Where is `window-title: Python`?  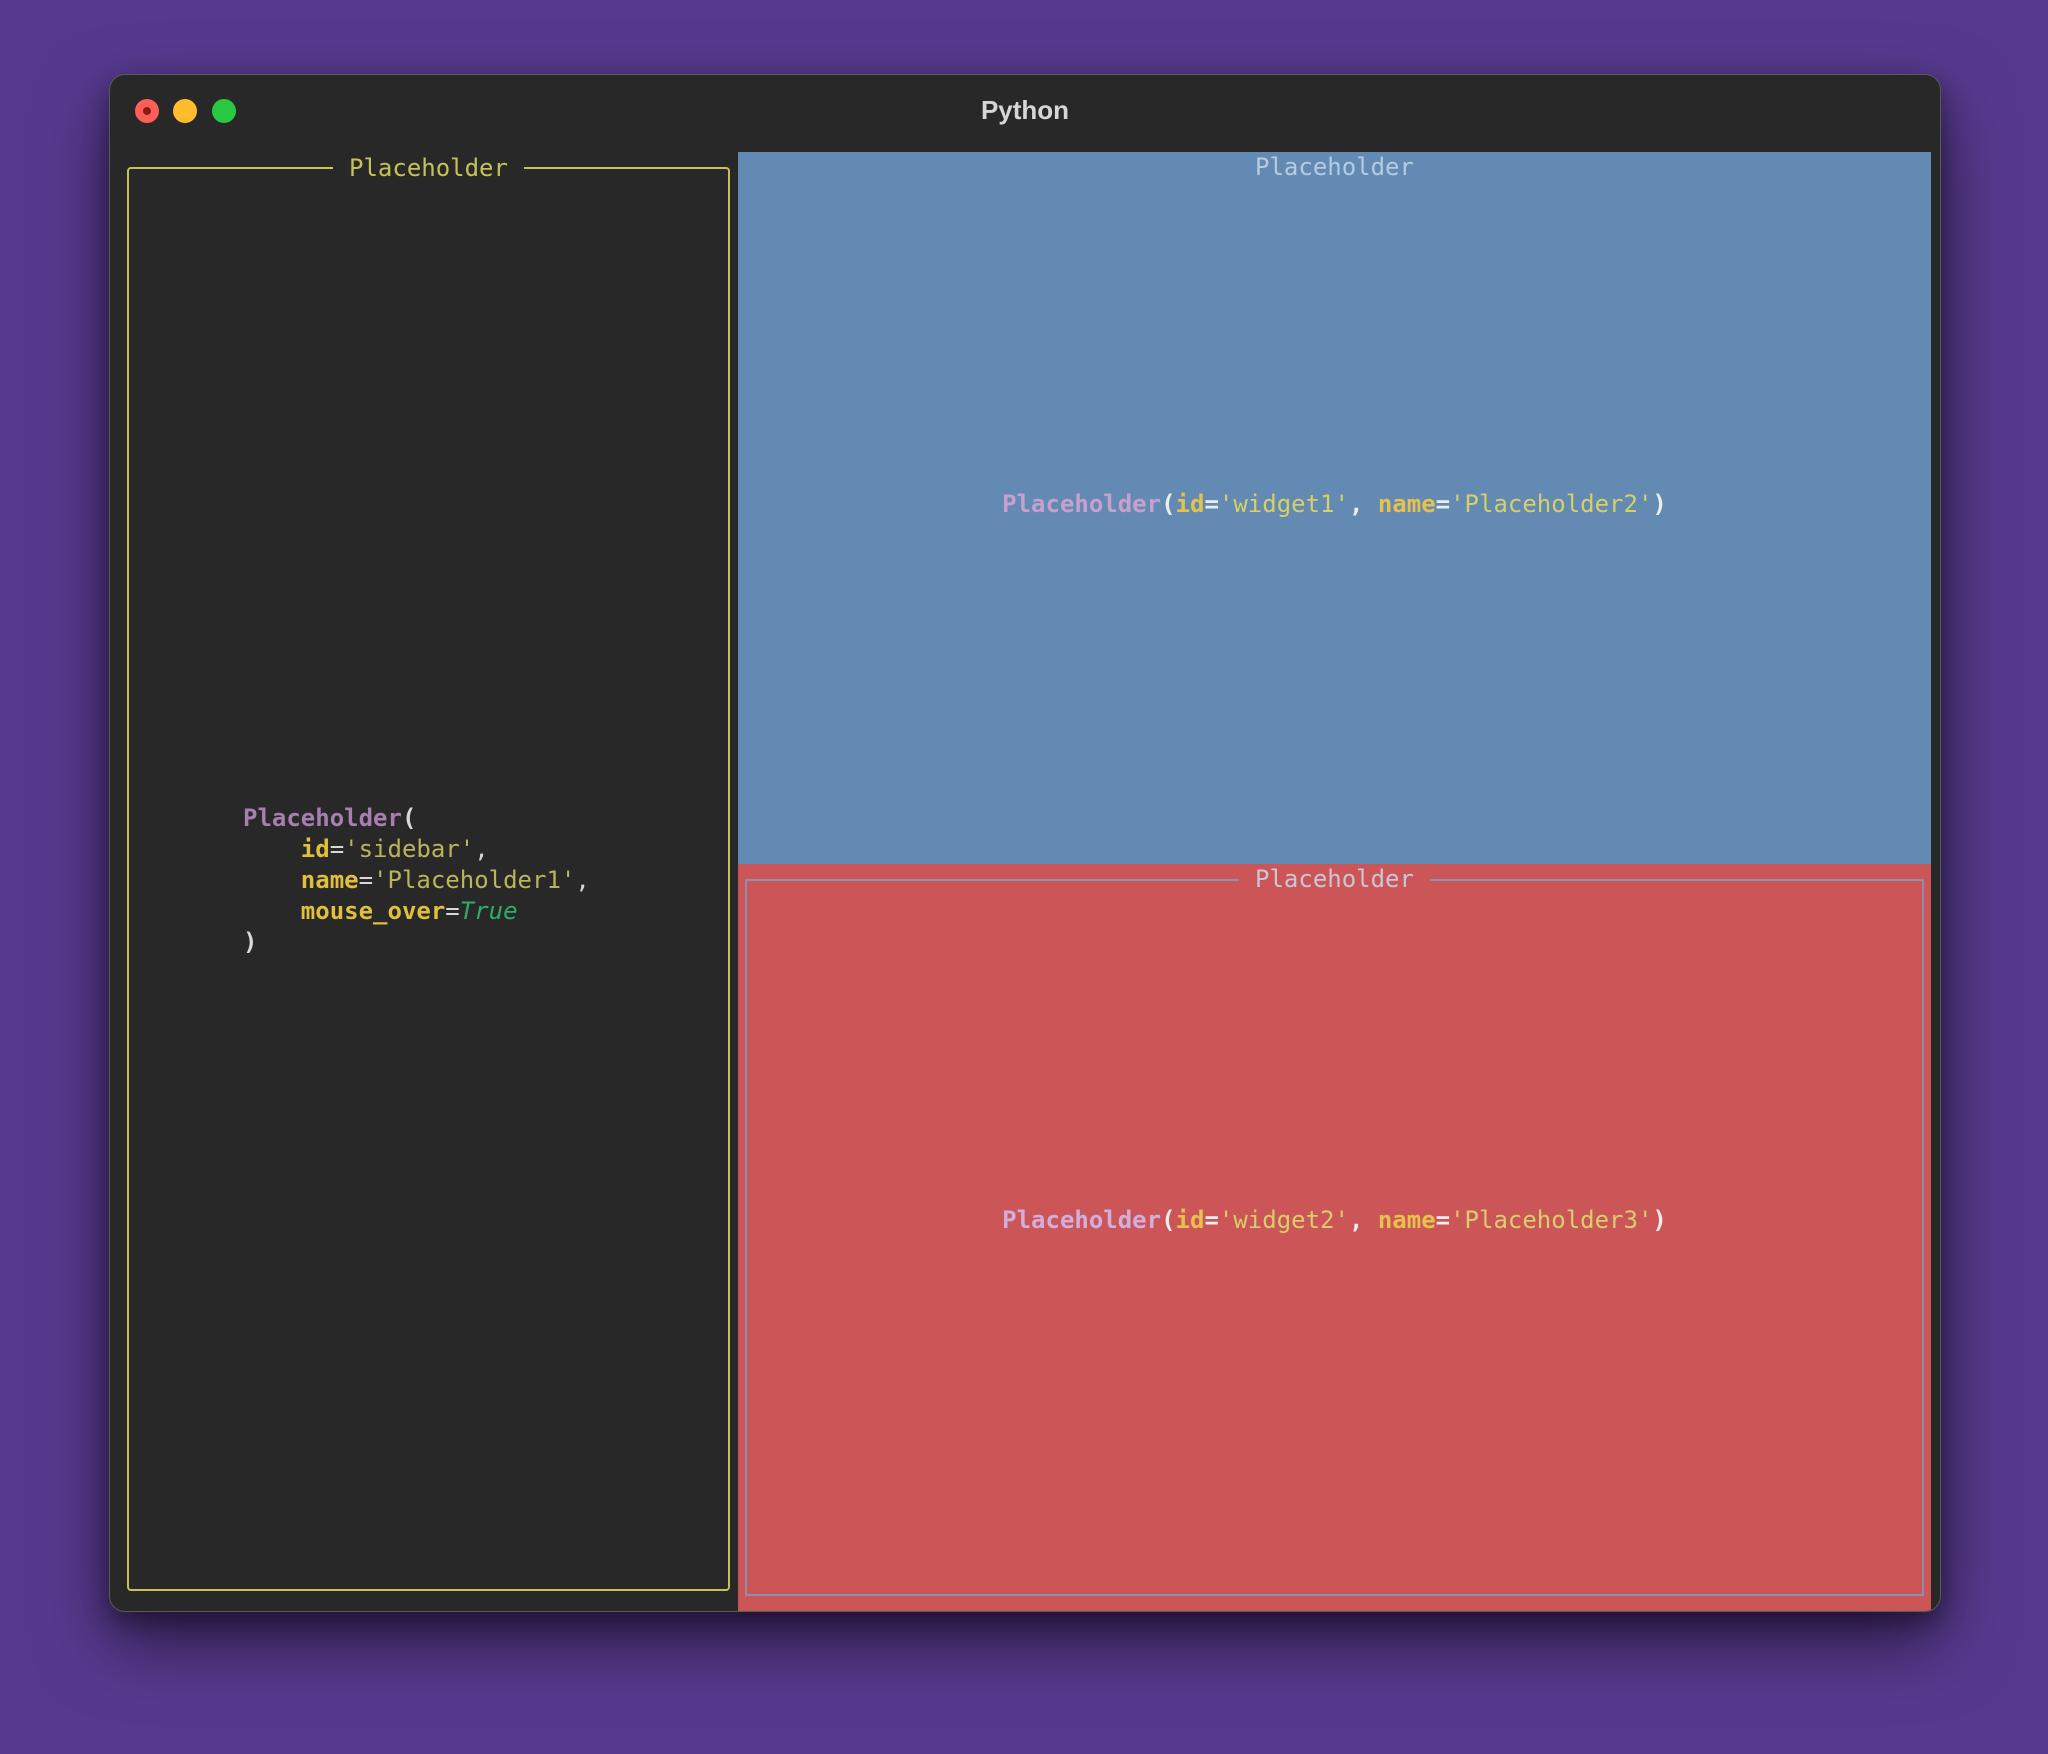
window-title: Python is located at coordinates (1025, 110).